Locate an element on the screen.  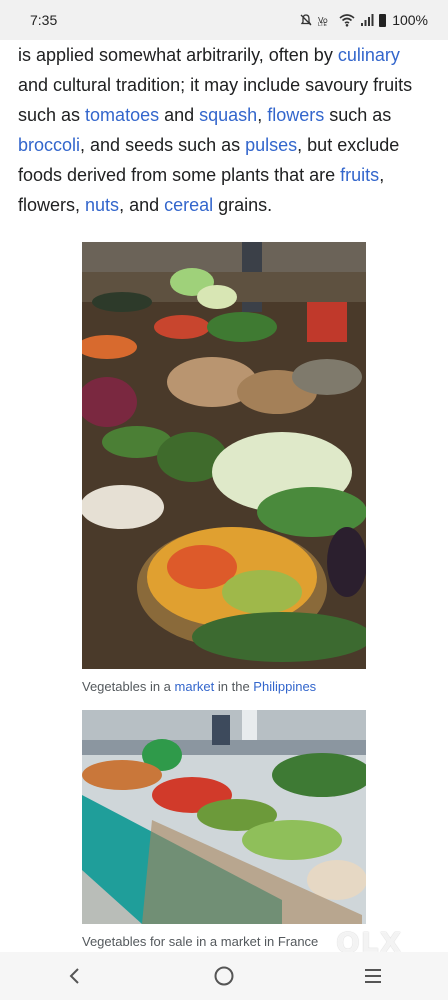
signal-icon is located at coordinates (367, 20).